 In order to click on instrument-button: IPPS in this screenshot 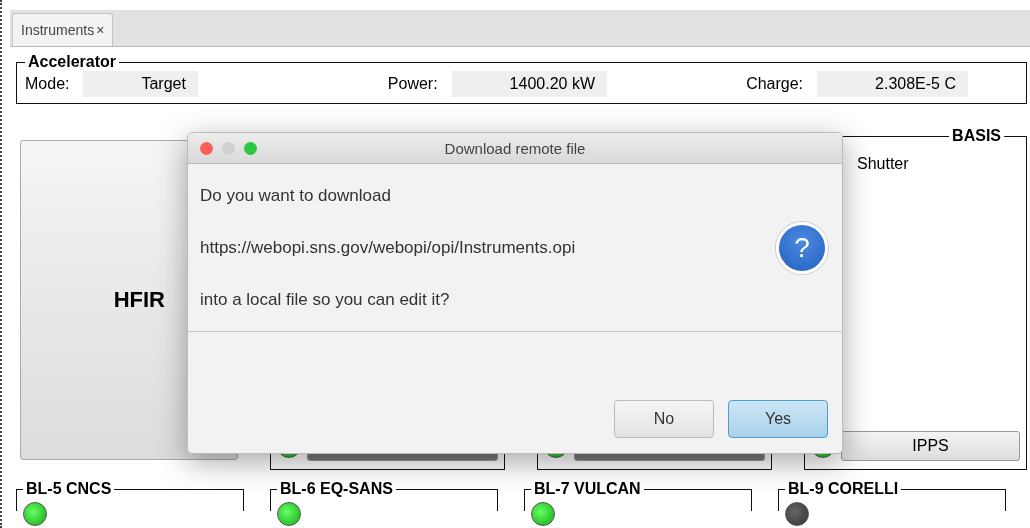, I will do `click(930, 446)`.